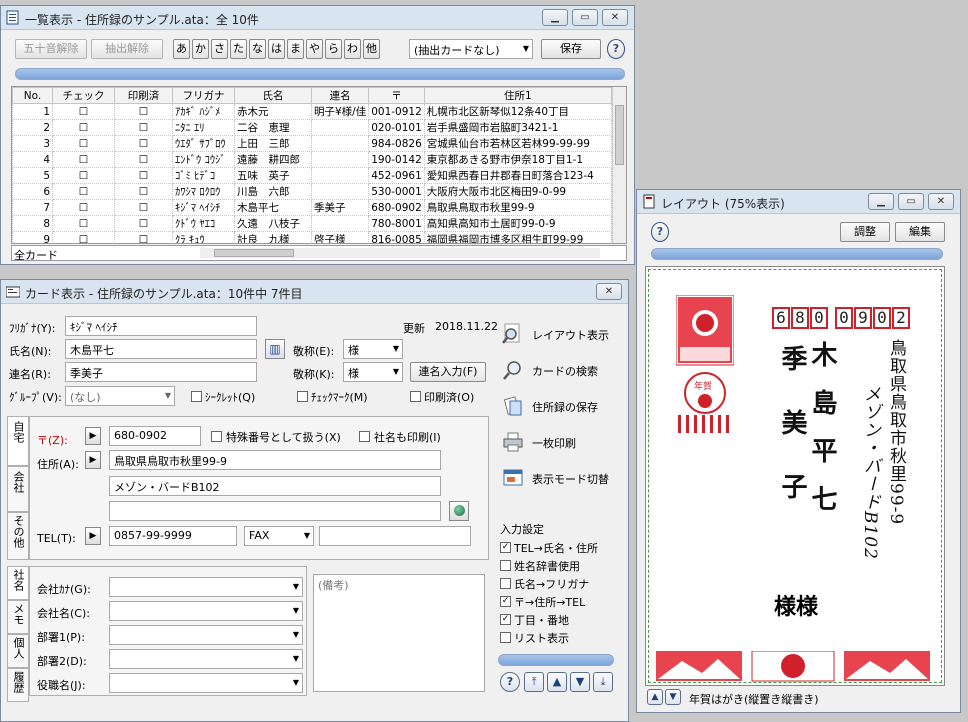 The width and height of the screenshot is (968, 722). I want to click on prev-page-icon: ▲, so click(655, 697).